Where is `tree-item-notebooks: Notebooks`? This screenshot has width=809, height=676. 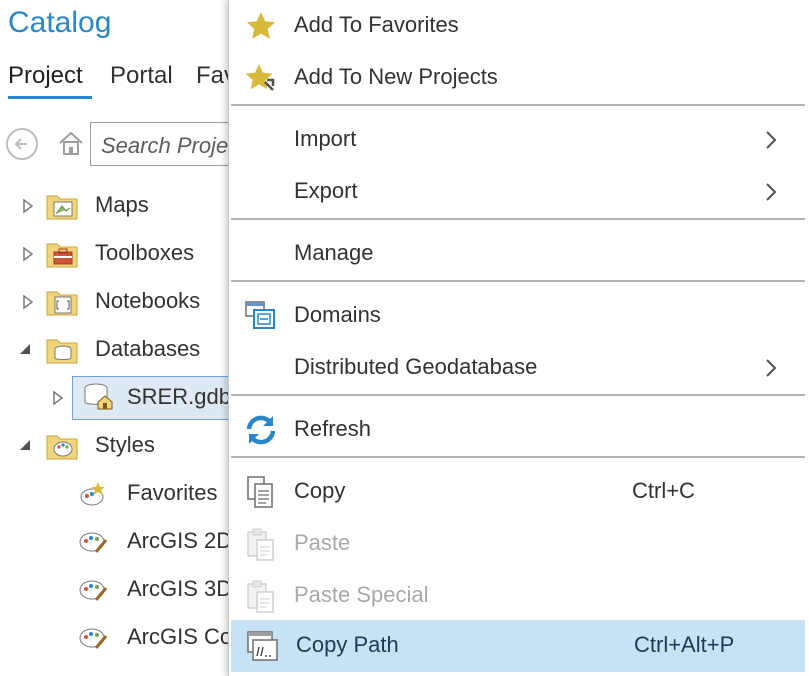
tree-item-notebooks: Notebooks is located at coordinates (120, 302).